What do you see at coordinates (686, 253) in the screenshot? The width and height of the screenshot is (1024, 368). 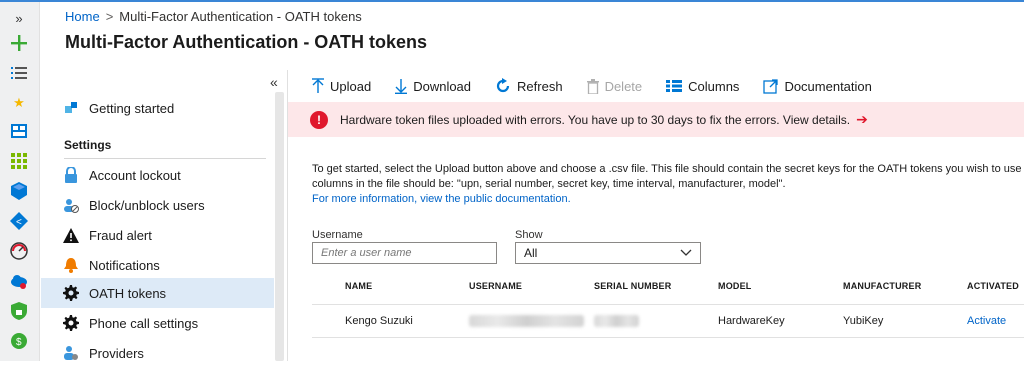 I see `chevron-down-icon` at bounding box center [686, 253].